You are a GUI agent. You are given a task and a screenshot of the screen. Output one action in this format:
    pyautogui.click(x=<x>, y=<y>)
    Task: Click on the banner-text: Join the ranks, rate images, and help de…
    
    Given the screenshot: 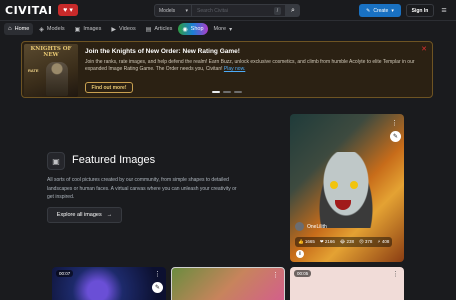 What is the action you would take?
    pyautogui.click(x=255, y=66)
    